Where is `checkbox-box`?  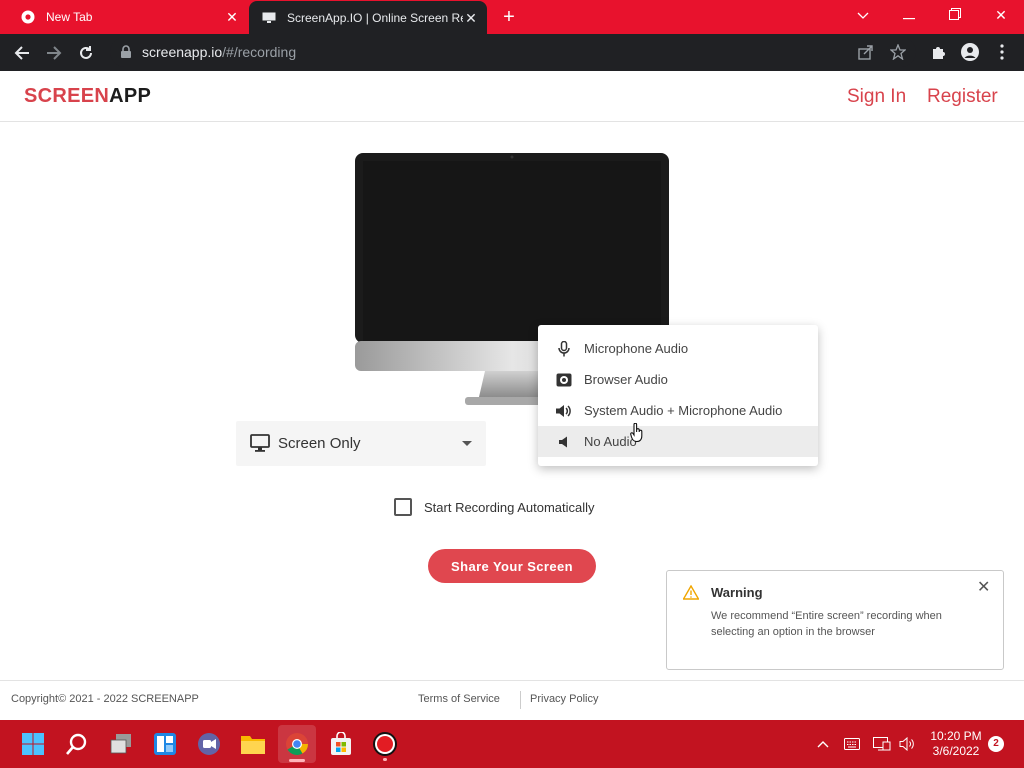 checkbox-box is located at coordinates (403, 507).